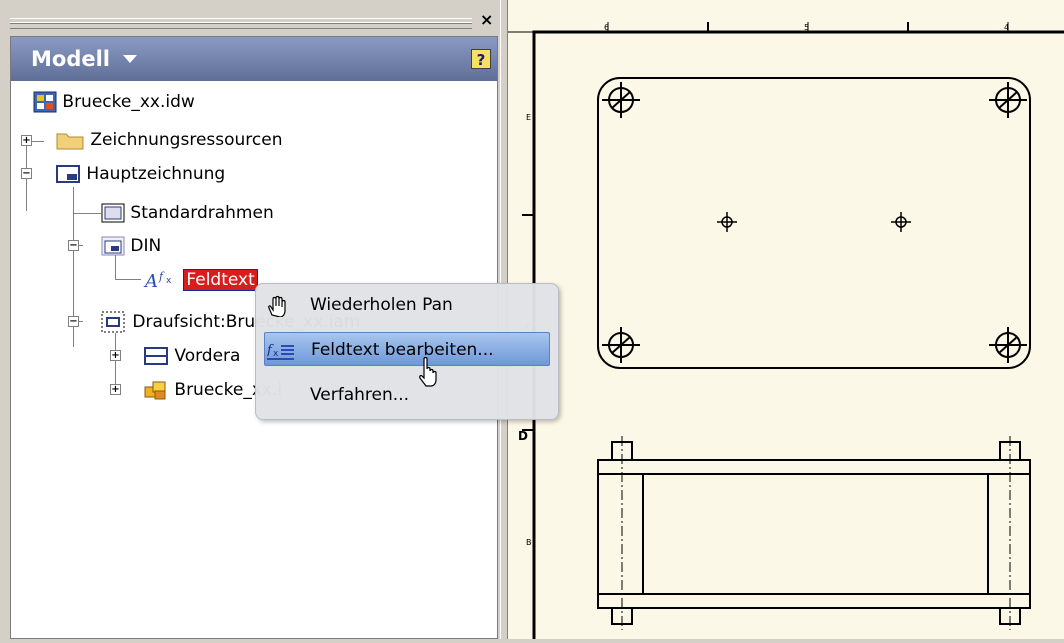 The image size is (1064, 643). Describe the element at coordinates (202, 213) in the screenshot. I see `tree-item-label: Standardrahmen` at that location.